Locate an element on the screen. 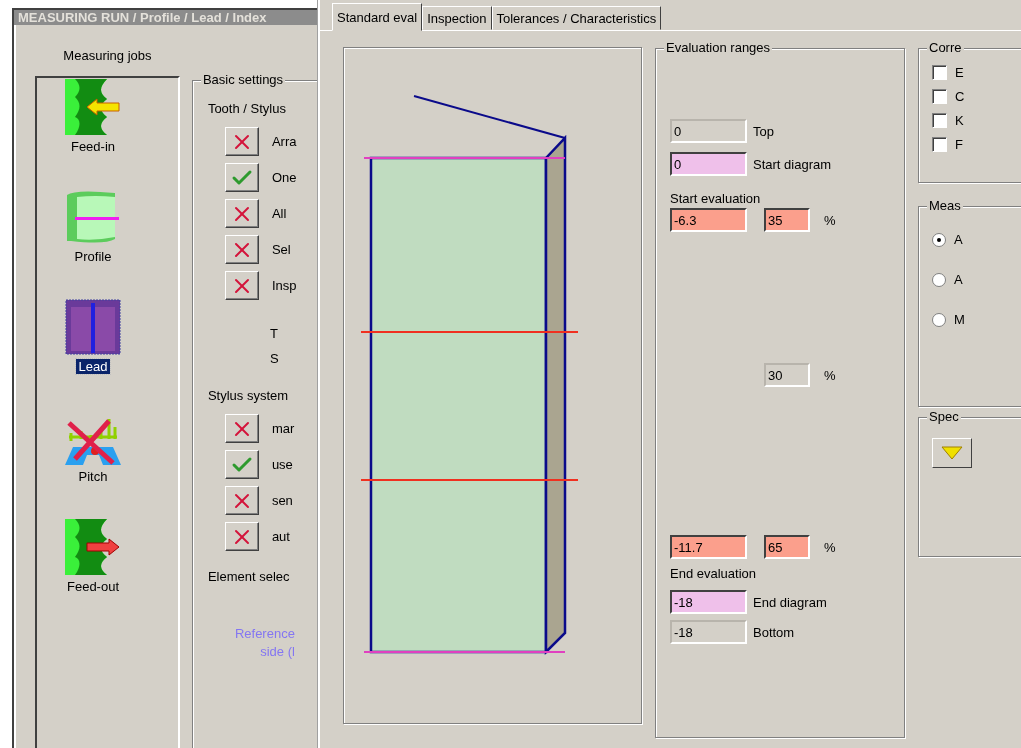 This screenshot has height=748, width=1021. option-label: One is located at coordinates (284, 177).